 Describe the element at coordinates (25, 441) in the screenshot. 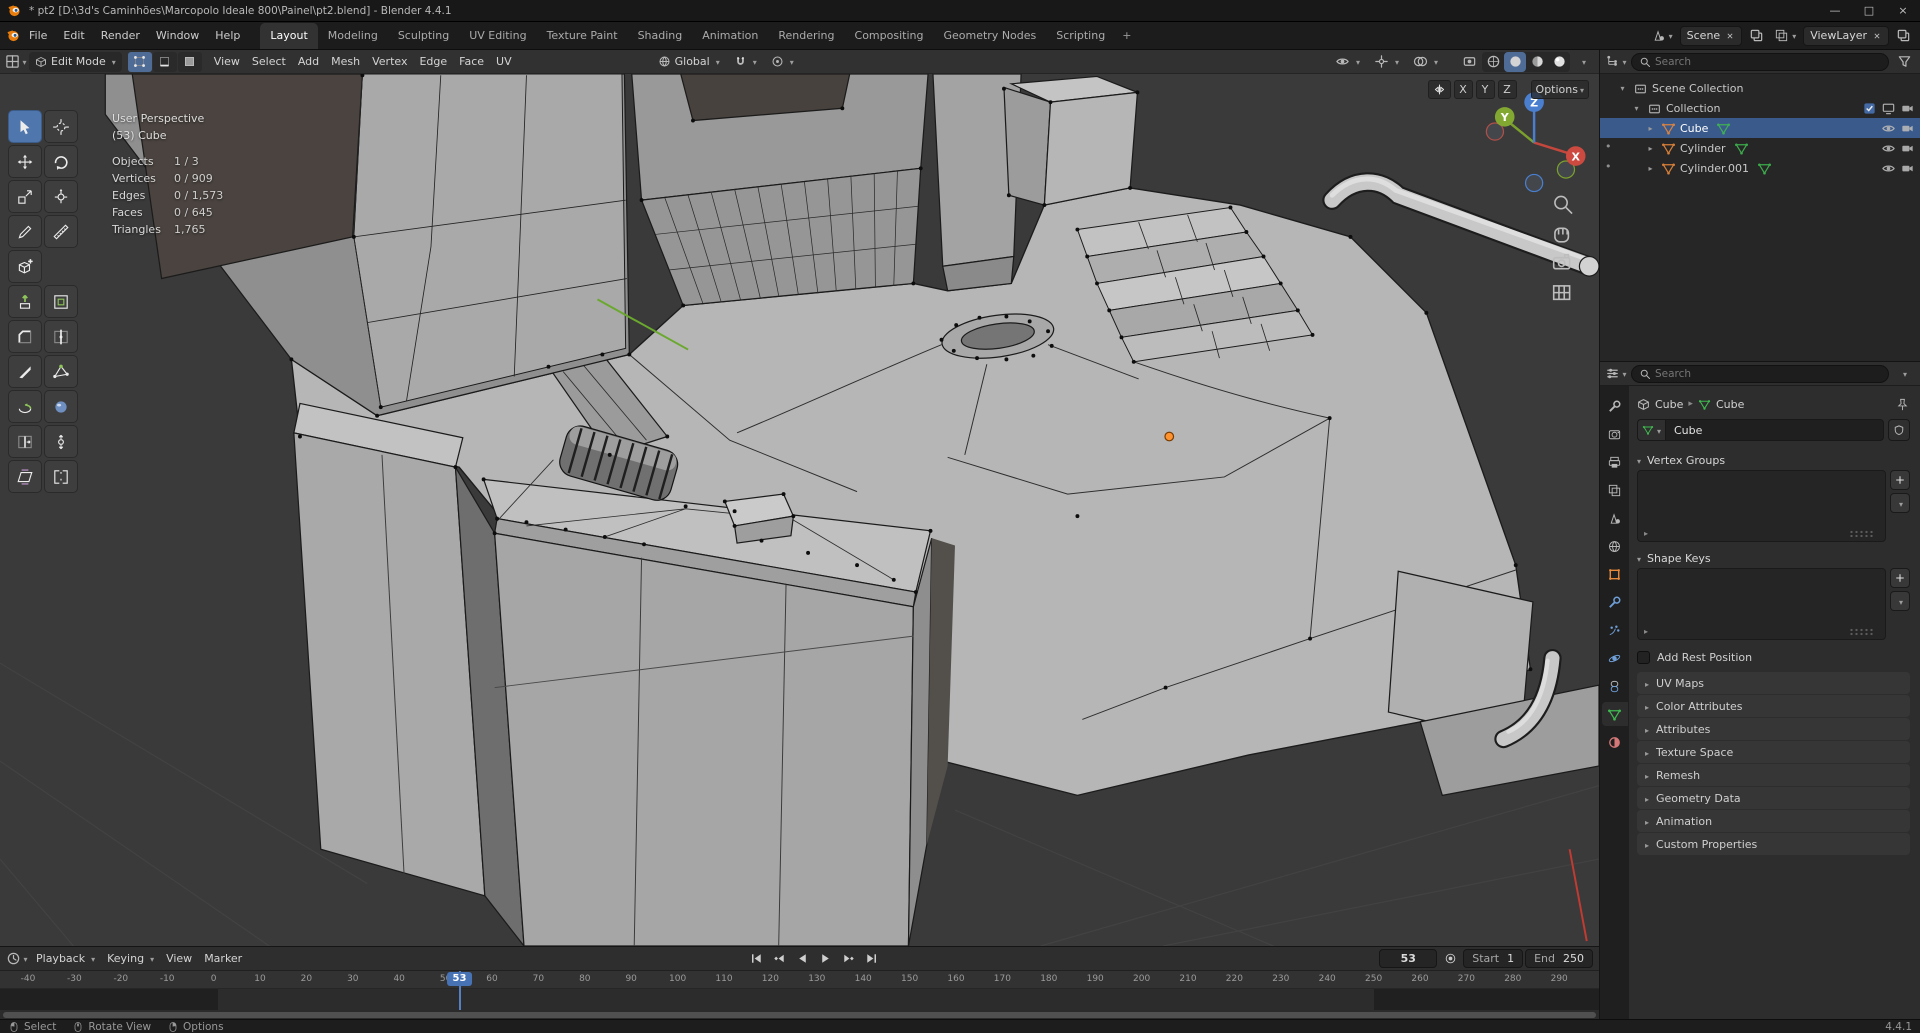

I see `tool-edge-slide` at that location.